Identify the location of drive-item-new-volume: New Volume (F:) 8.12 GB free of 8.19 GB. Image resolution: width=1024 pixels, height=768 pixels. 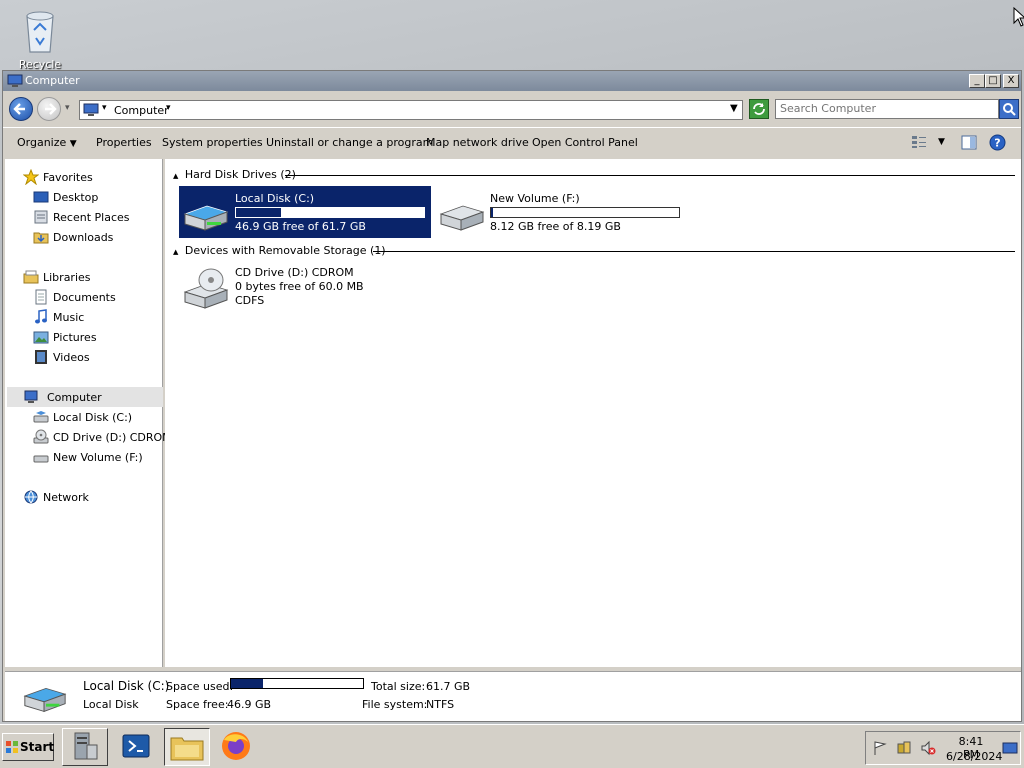
(561, 212).